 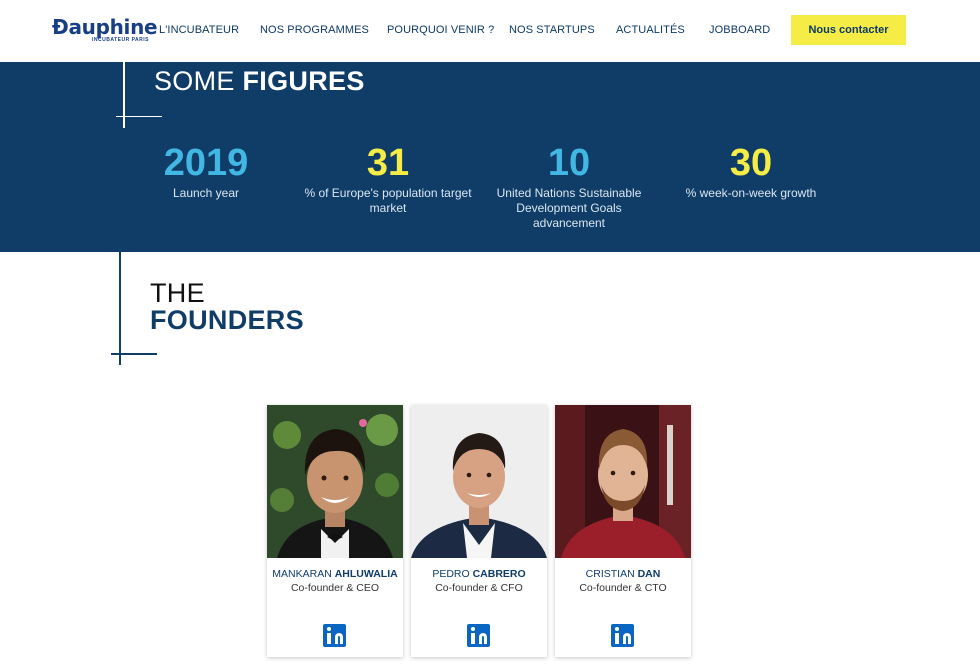 I want to click on founder-last-name: DAN, so click(x=649, y=574).